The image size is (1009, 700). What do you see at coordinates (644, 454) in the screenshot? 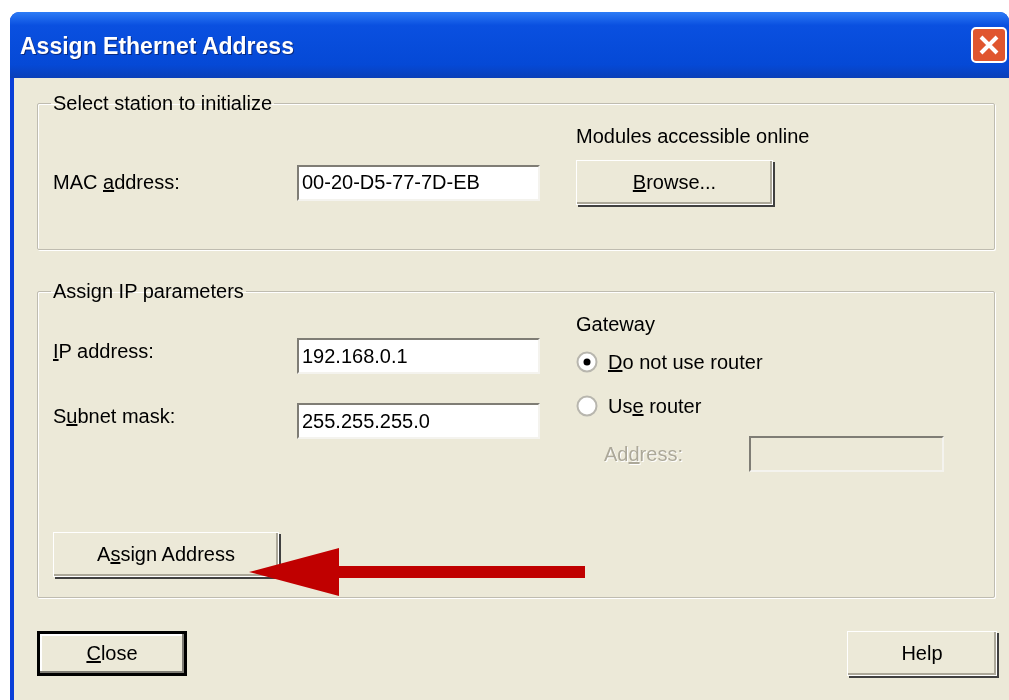
I see `address-label: Address:` at bounding box center [644, 454].